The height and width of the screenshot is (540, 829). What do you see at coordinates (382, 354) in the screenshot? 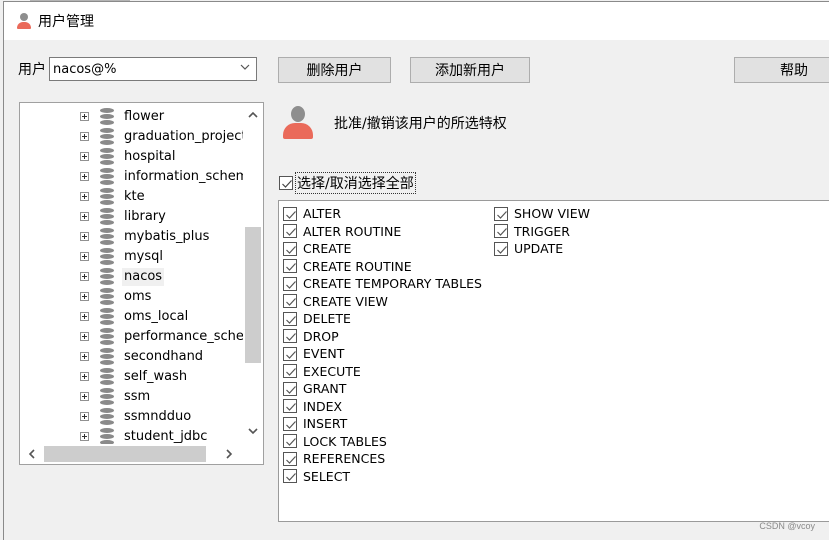
I see `privilege-event: EVENT` at bounding box center [382, 354].